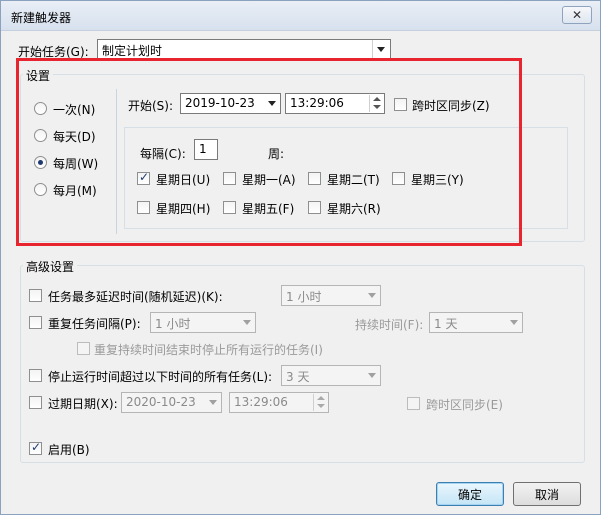 The image size is (601, 515). I want to click on repeat-checkbox, so click(35, 322).